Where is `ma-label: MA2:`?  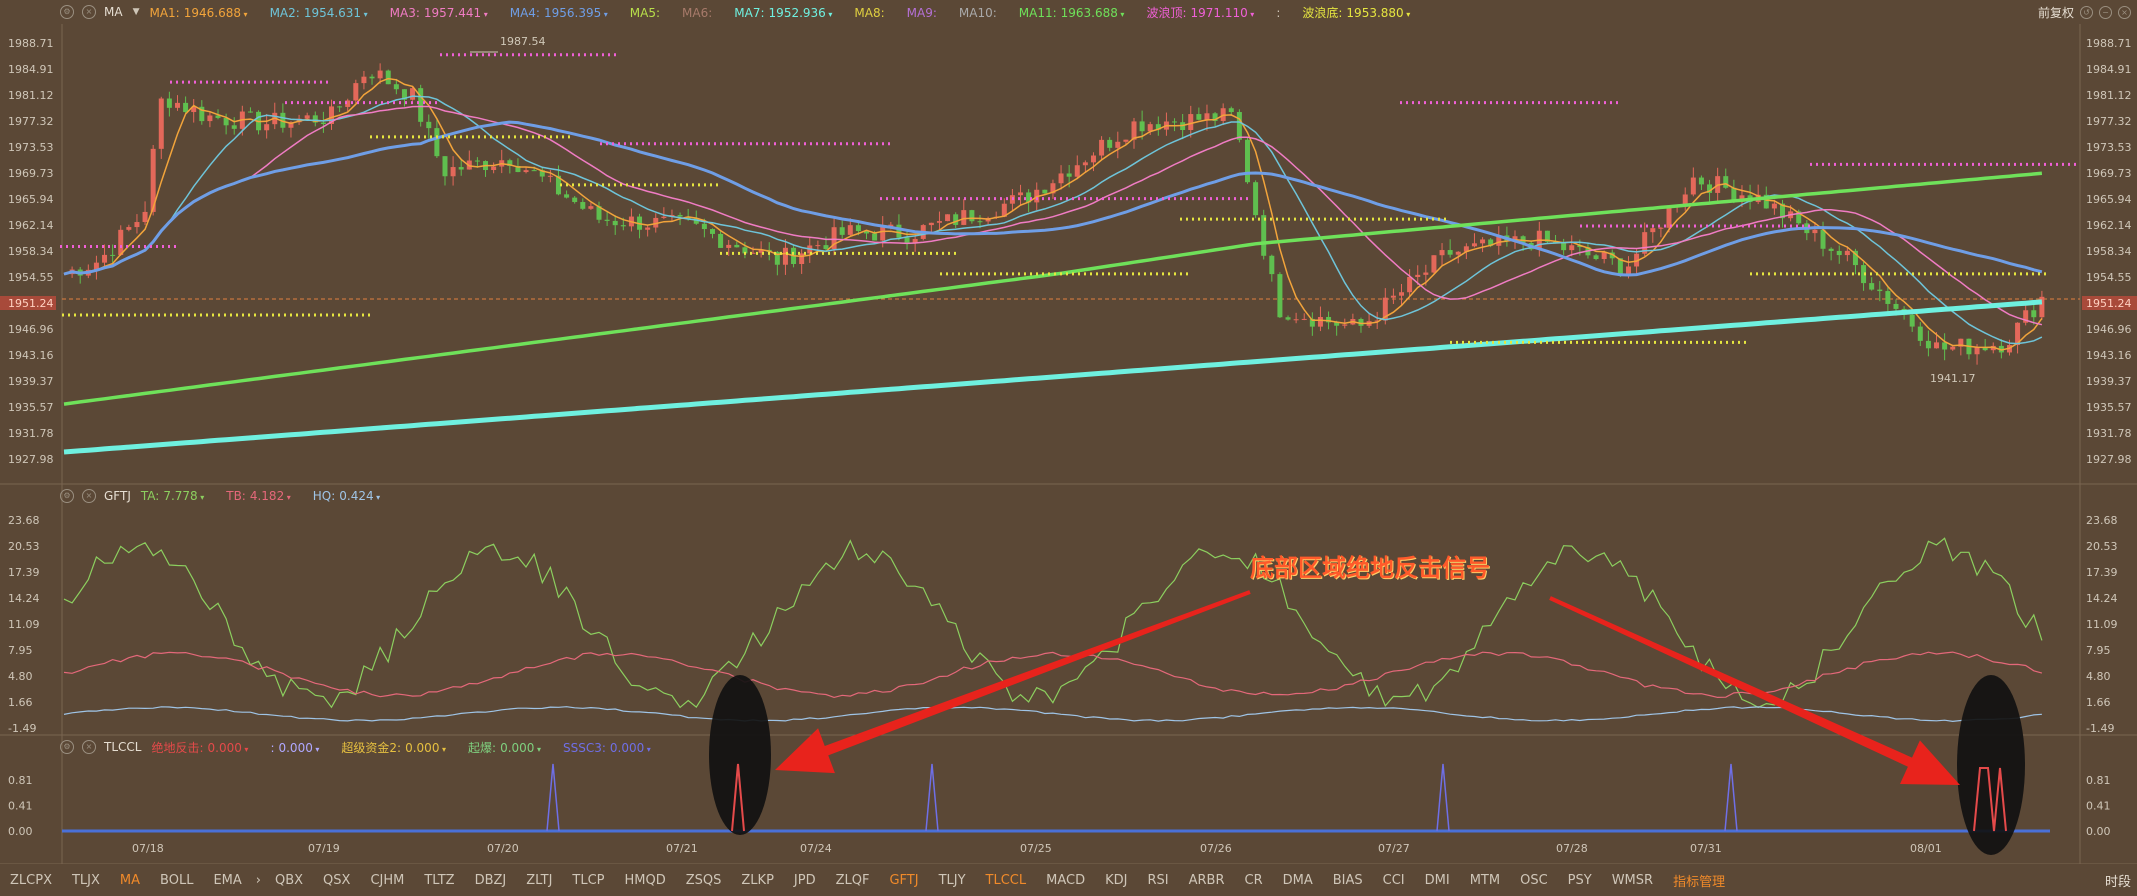 ma-label: MA2: is located at coordinates (284, 12).